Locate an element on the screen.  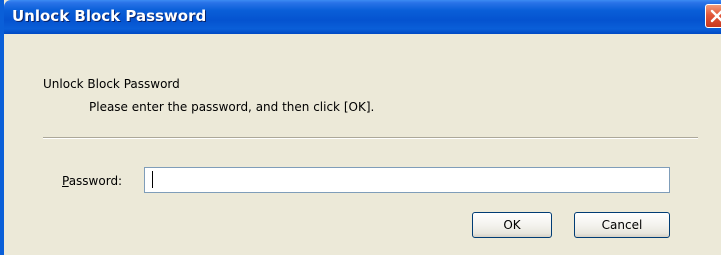
window-title: Unlock Block Password is located at coordinates (109, 16).